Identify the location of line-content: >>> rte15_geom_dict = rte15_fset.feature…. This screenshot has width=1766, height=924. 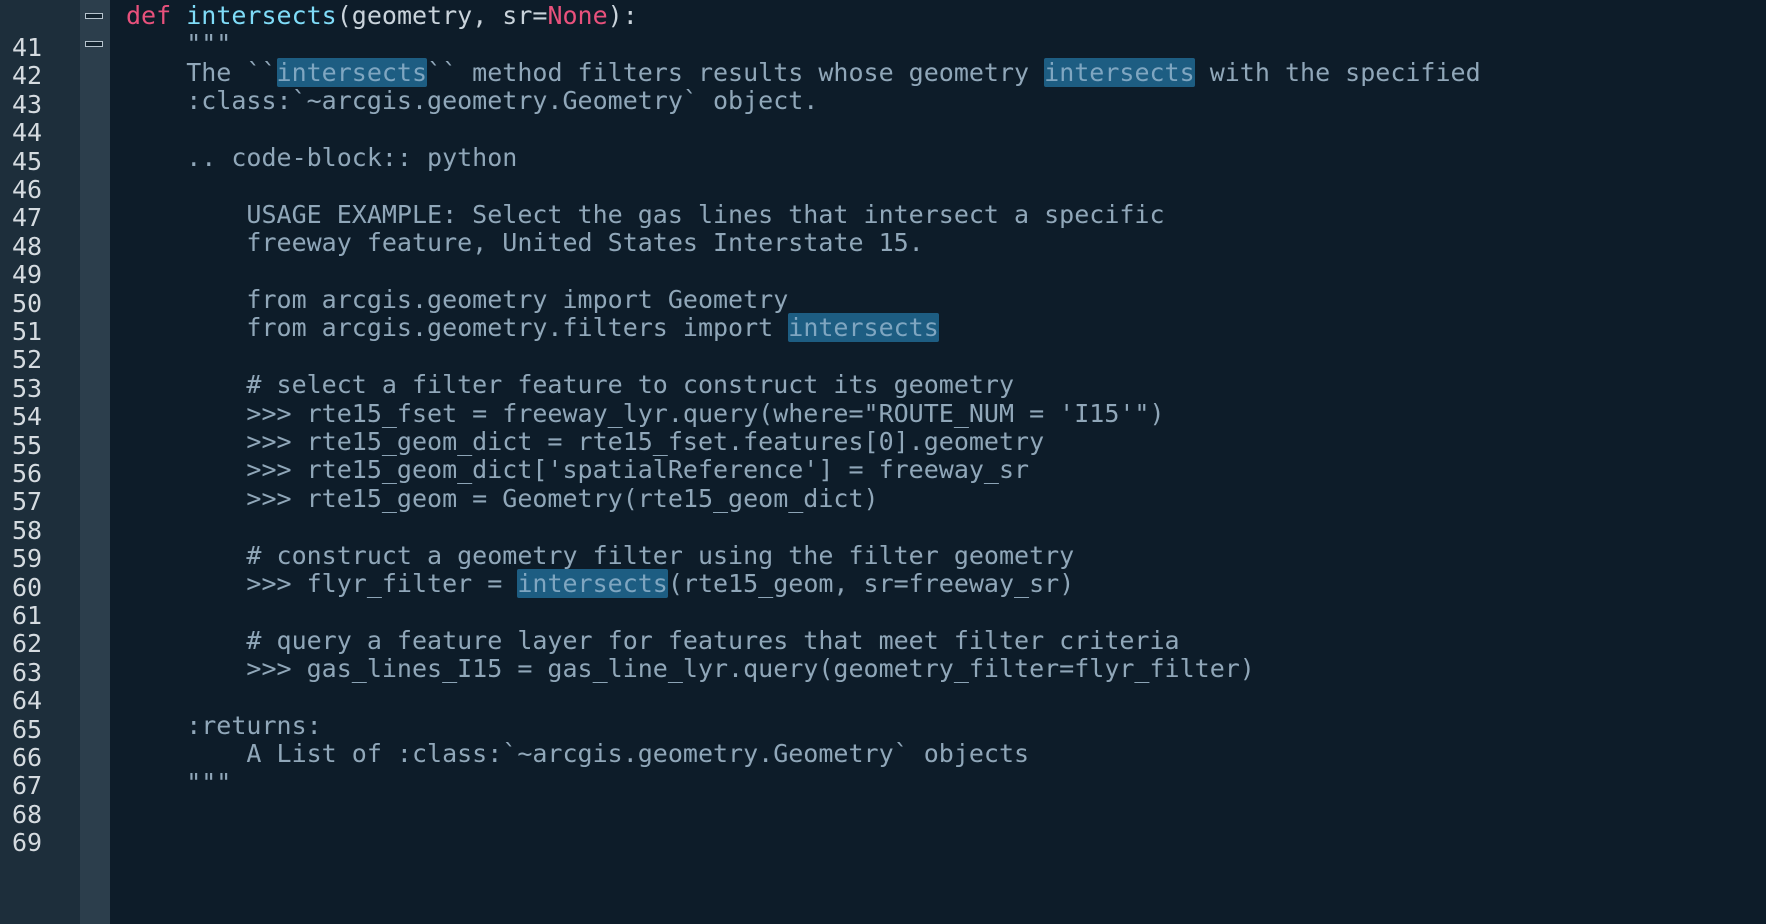
(585, 441).